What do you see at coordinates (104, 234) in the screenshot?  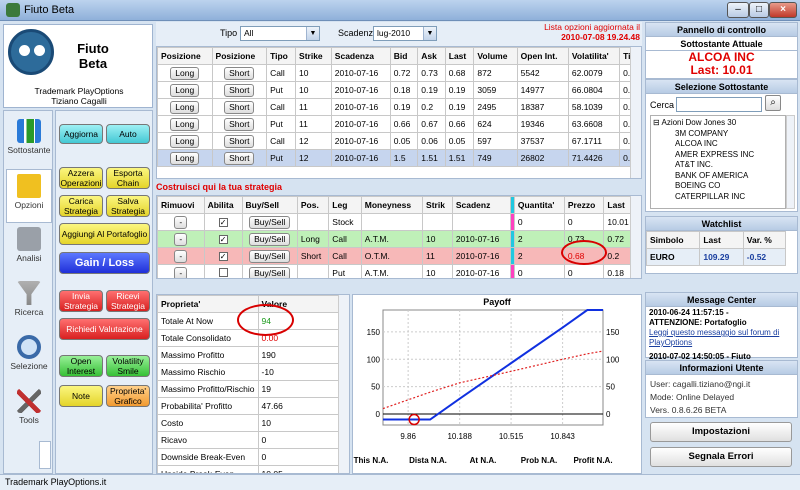 I see `aggiungi-portafoglio-button: Aggiungi Al Portafoglio` at bounding box center [104, 234].